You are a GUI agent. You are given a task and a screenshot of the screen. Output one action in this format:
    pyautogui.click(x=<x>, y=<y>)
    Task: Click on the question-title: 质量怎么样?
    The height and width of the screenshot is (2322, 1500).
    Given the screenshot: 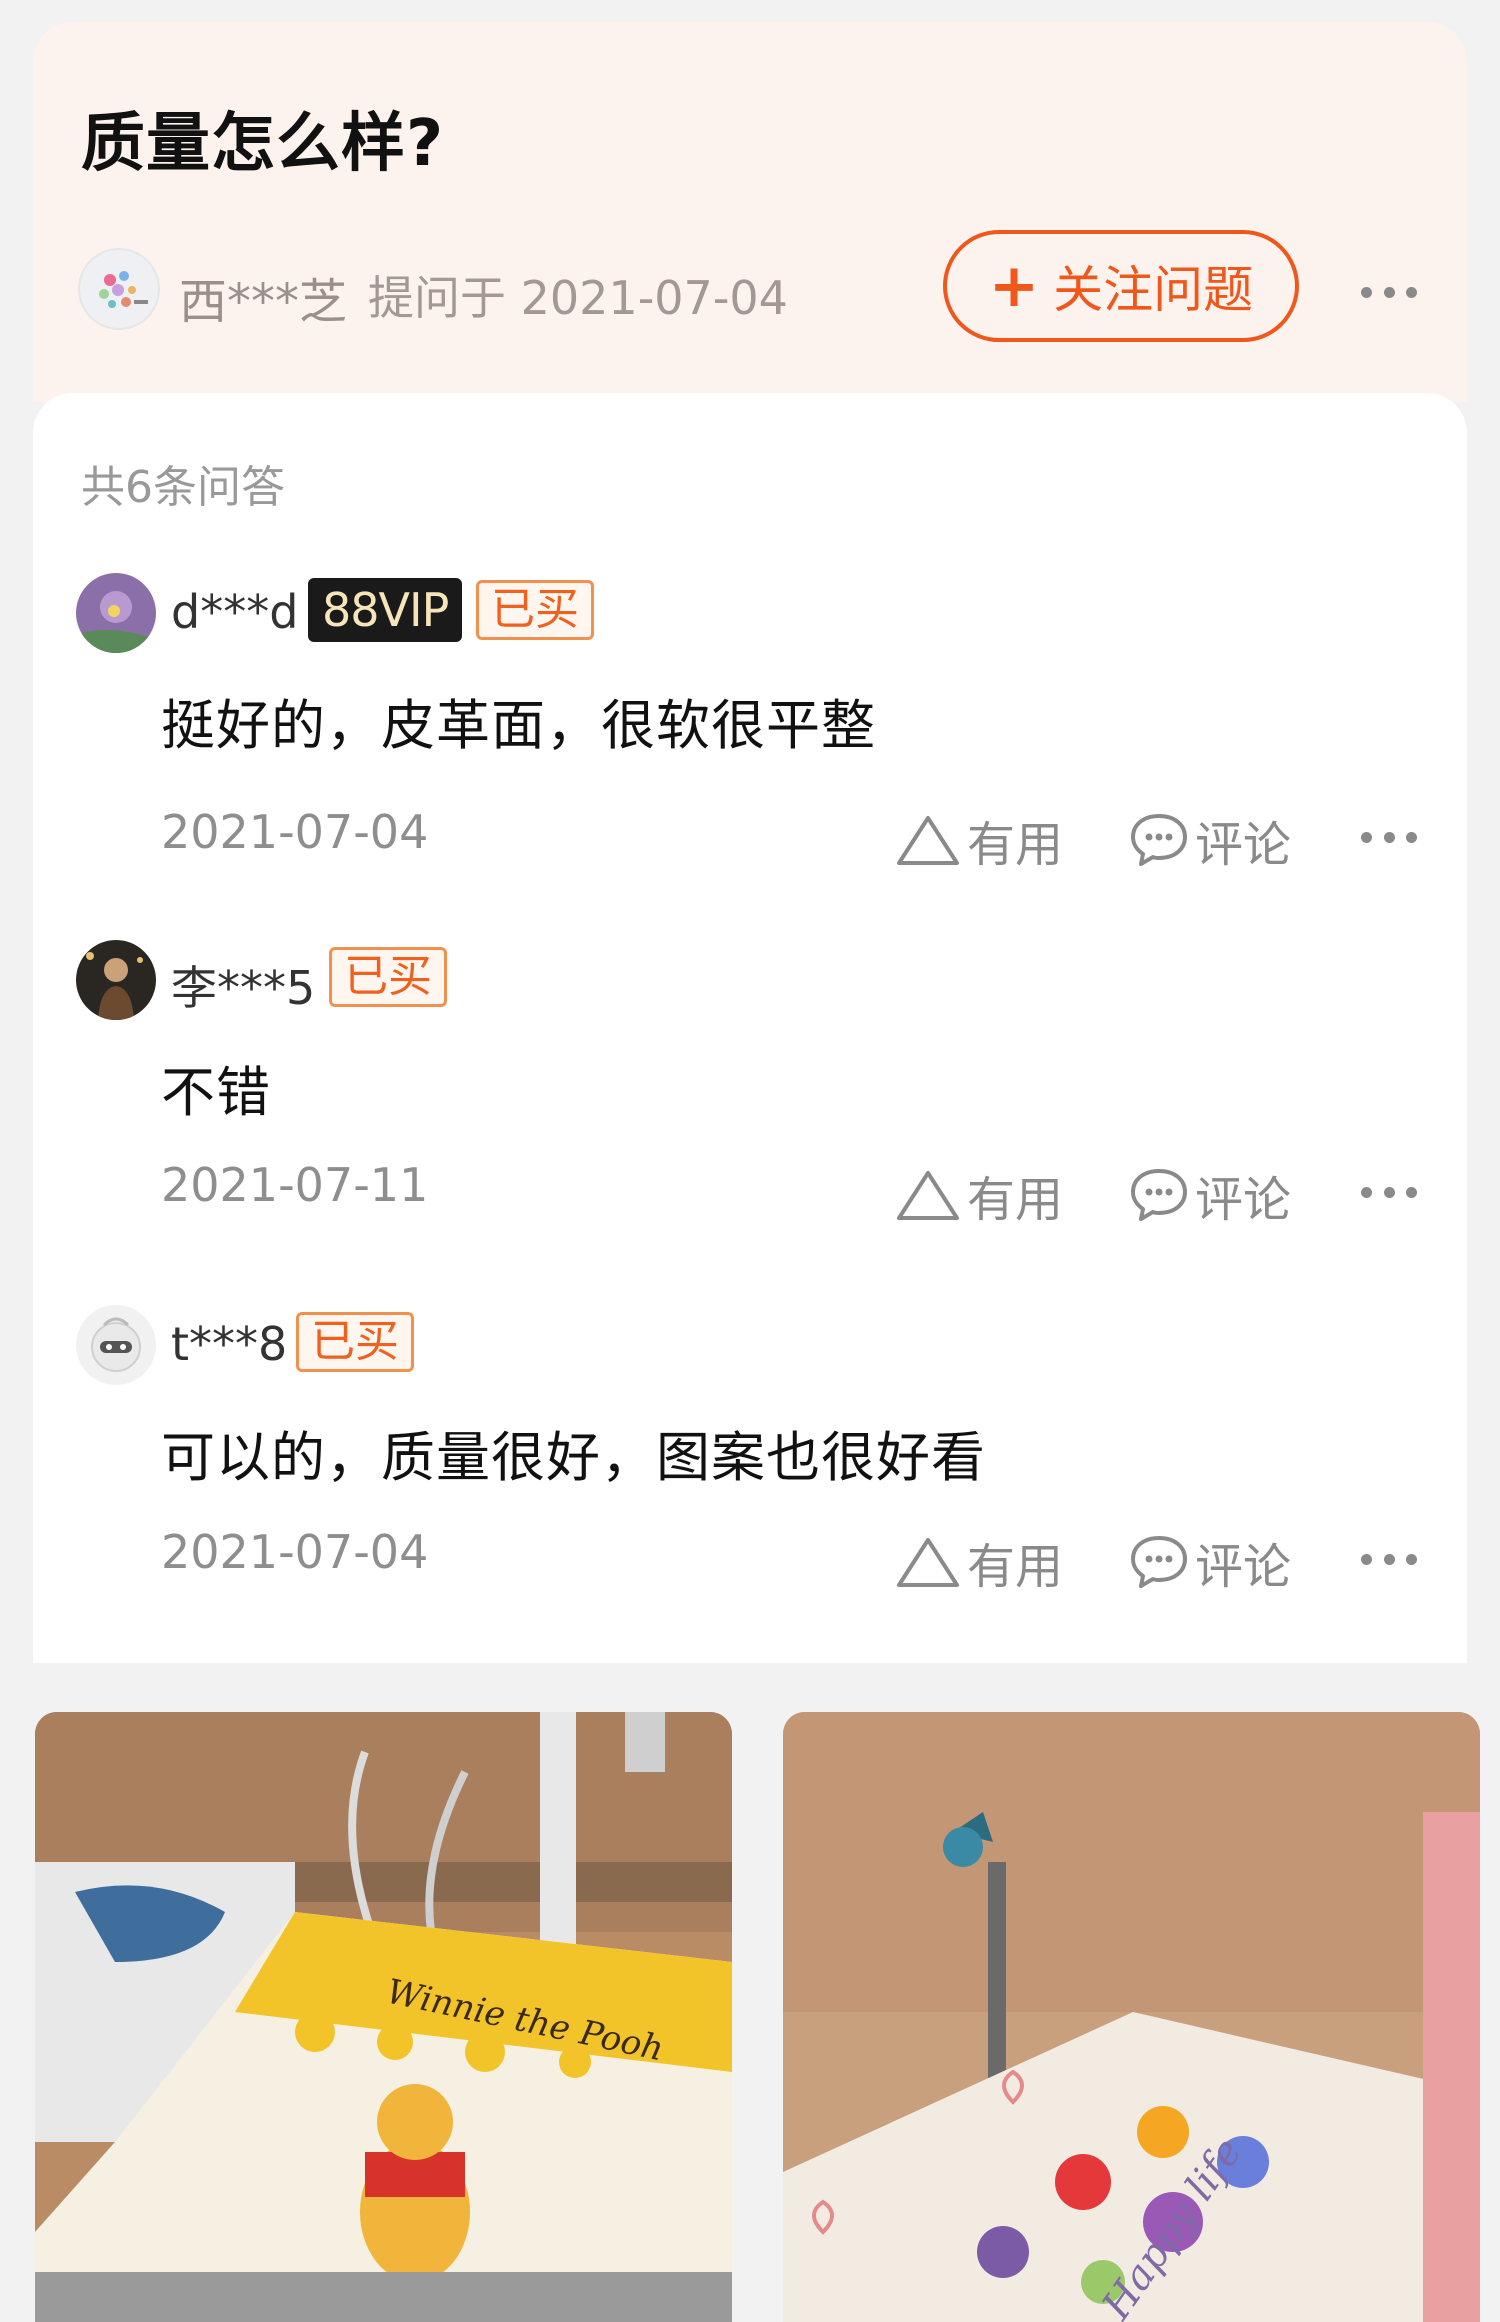 What is the action you would take?
    pyautogui.click(x=263, y=144)
    